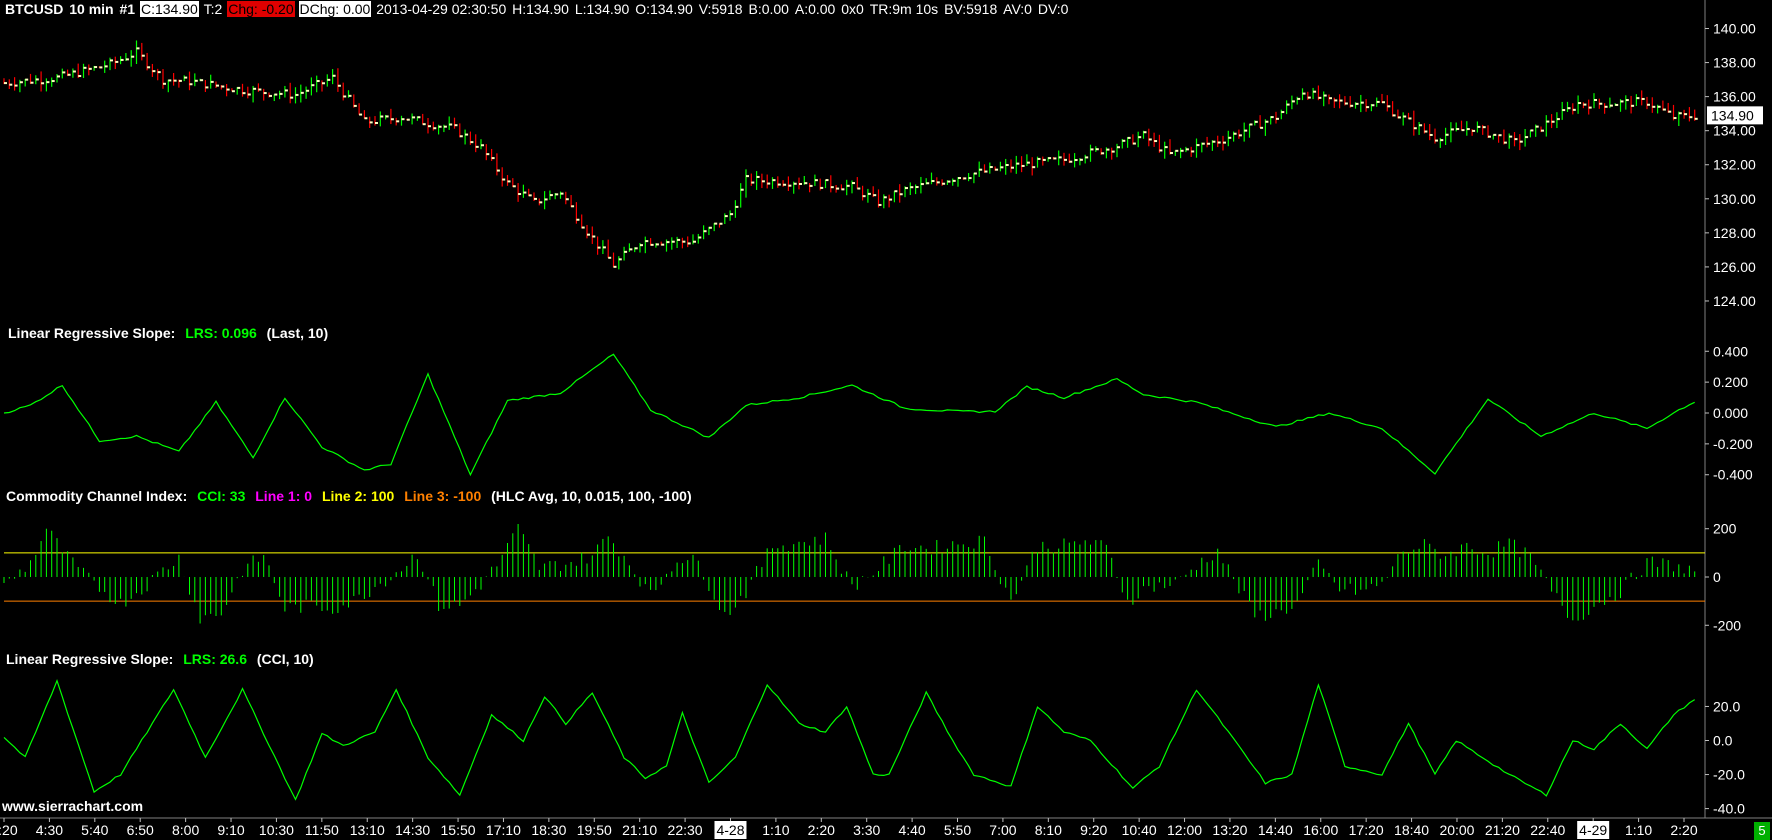  What do you see at coordinates (49, 830) in the screenshot?
I see `time-tick-label: 4:30` at bounding box center [49, 830].